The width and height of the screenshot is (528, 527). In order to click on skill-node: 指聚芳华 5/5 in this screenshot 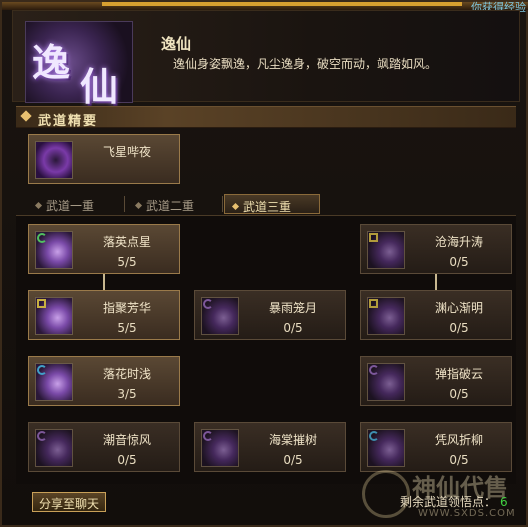, I will do `click(104, 315)`.